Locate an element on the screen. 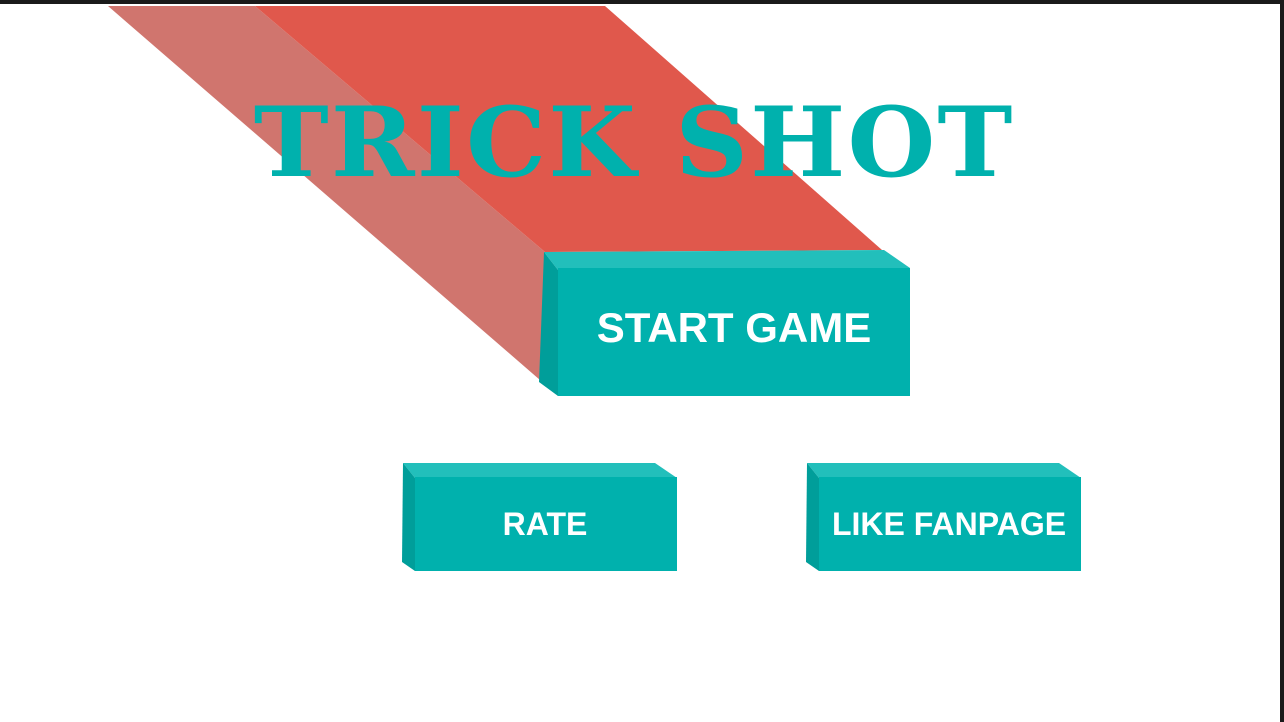 This screenshot has width=1284, height=722. like-fanpage-button: LIKE FANPAGE is located at coordinates (943, 517).